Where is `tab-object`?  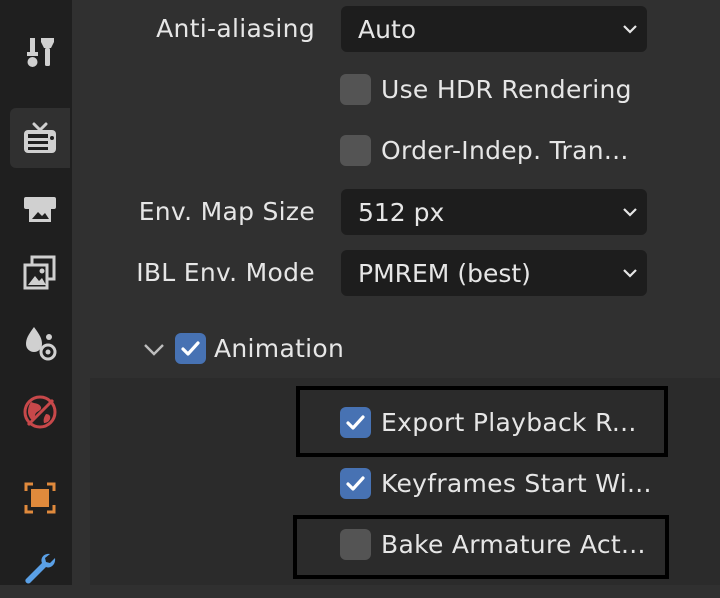
tab-object is located at coordinates (40, 498).